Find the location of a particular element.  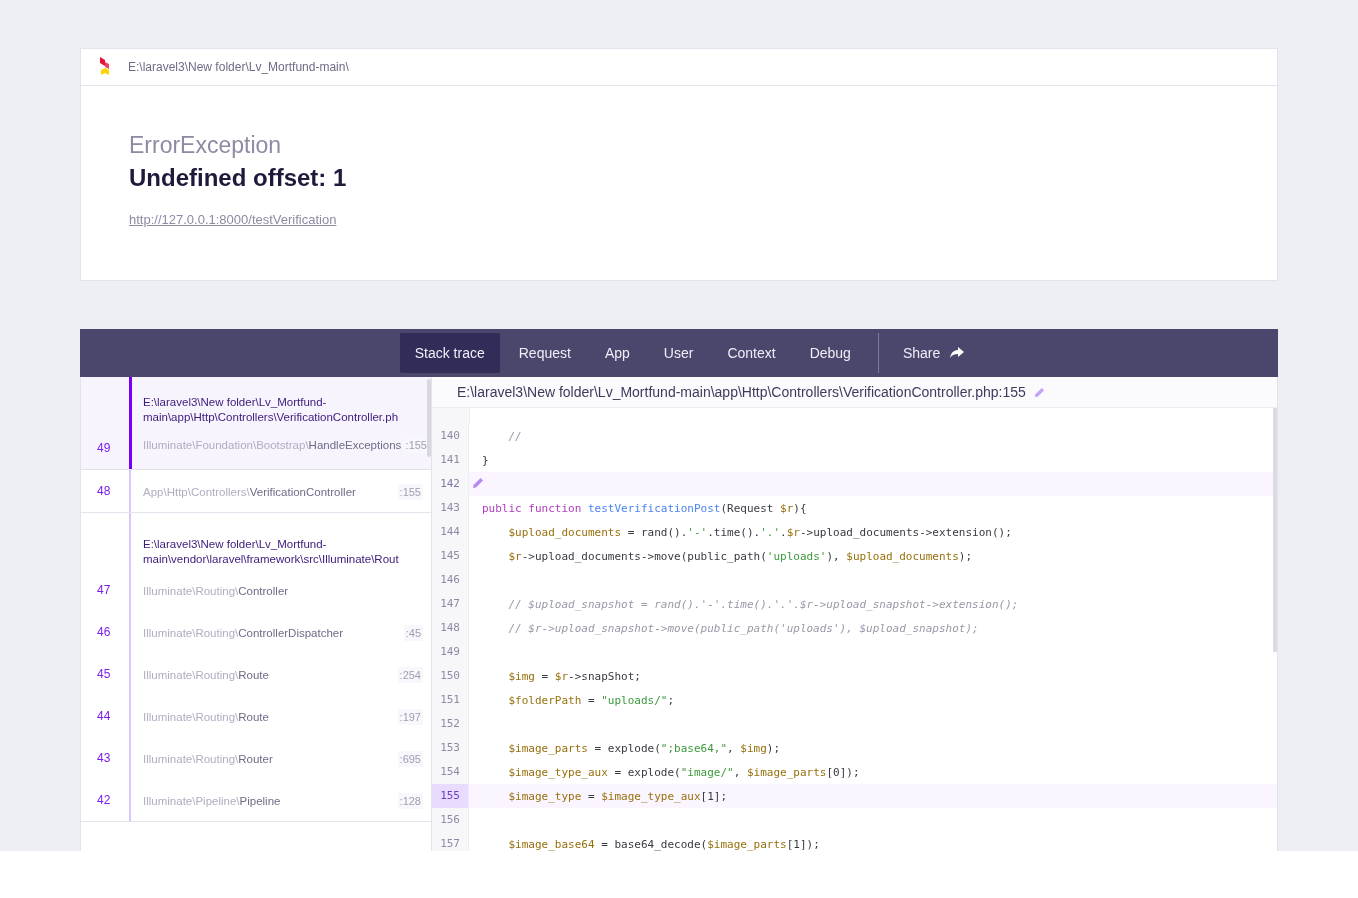

line-number: 153 is located at coordinates (450, 748).